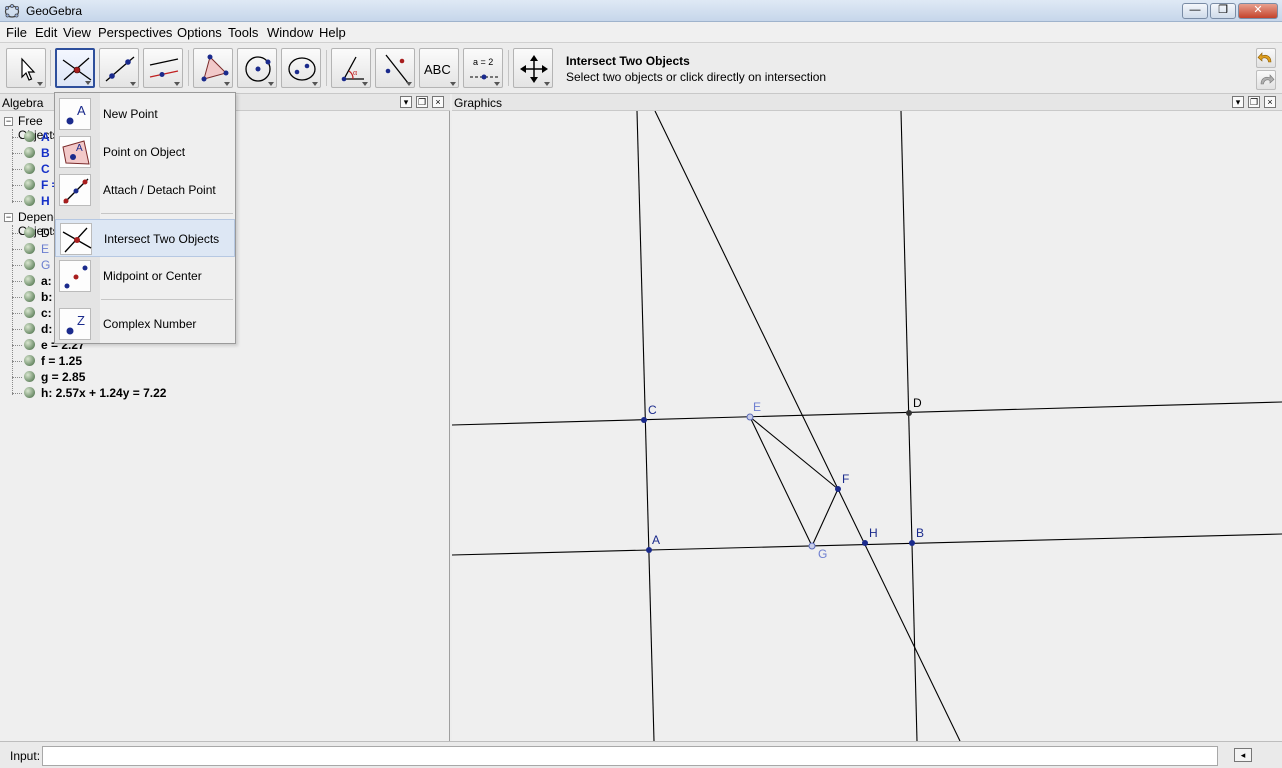 This screenshot has height=768, width=1282. What do you see at coordinates (794, 453) in the screenshot?
I see `segment-e` at bounding box center [794, 453].